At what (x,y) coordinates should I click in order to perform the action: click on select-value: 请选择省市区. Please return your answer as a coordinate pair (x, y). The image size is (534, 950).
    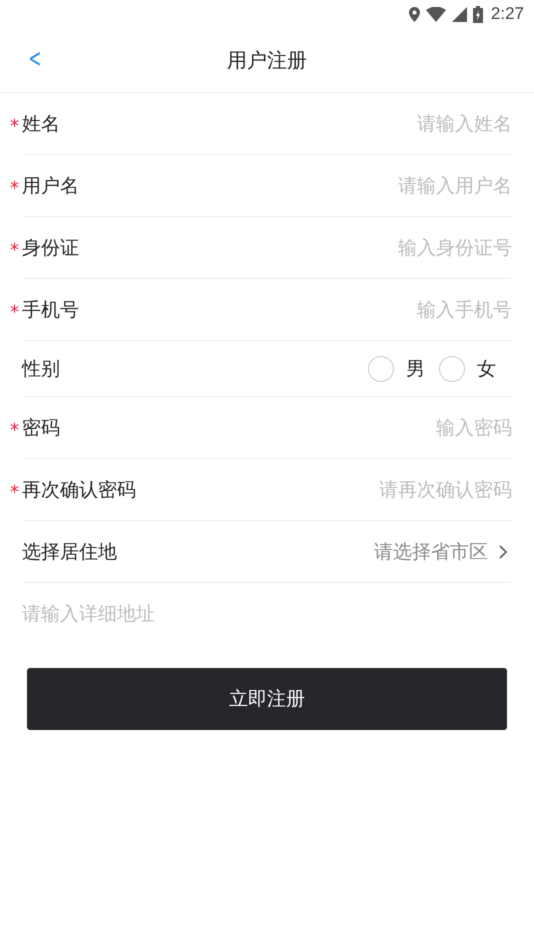
    Looking at the image, I should click on (431, 551).